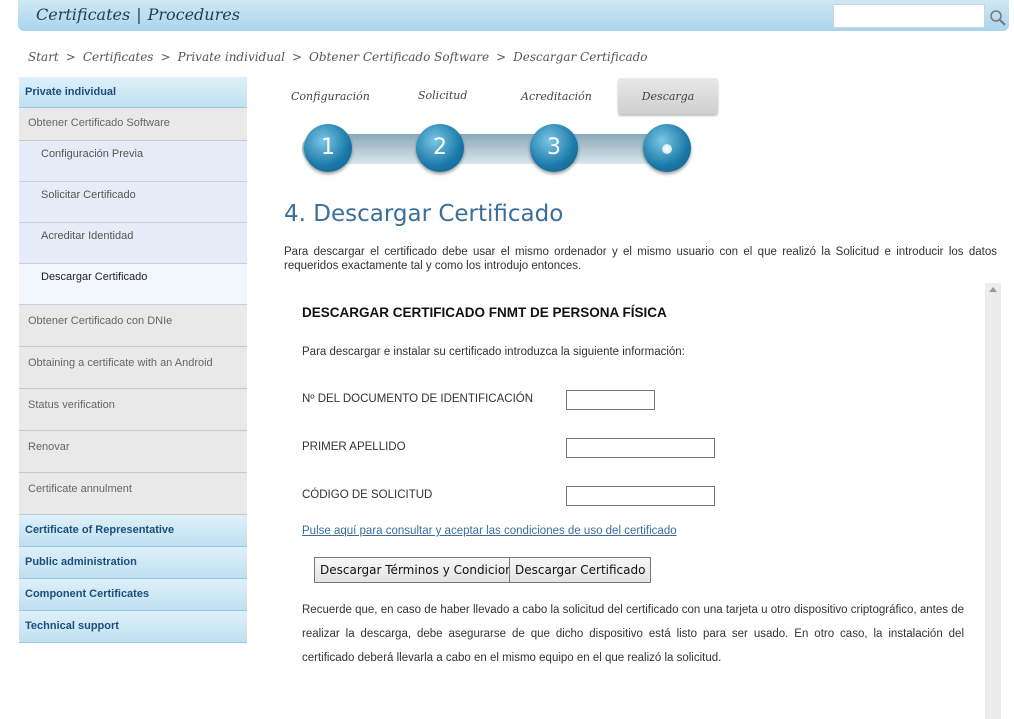 The width and height of the screenshot is (1014, 719). I want to click on document-number-label: Nº DEL DOCUMENTO DE IDENTIFICACIÓN, so click(418, 399).